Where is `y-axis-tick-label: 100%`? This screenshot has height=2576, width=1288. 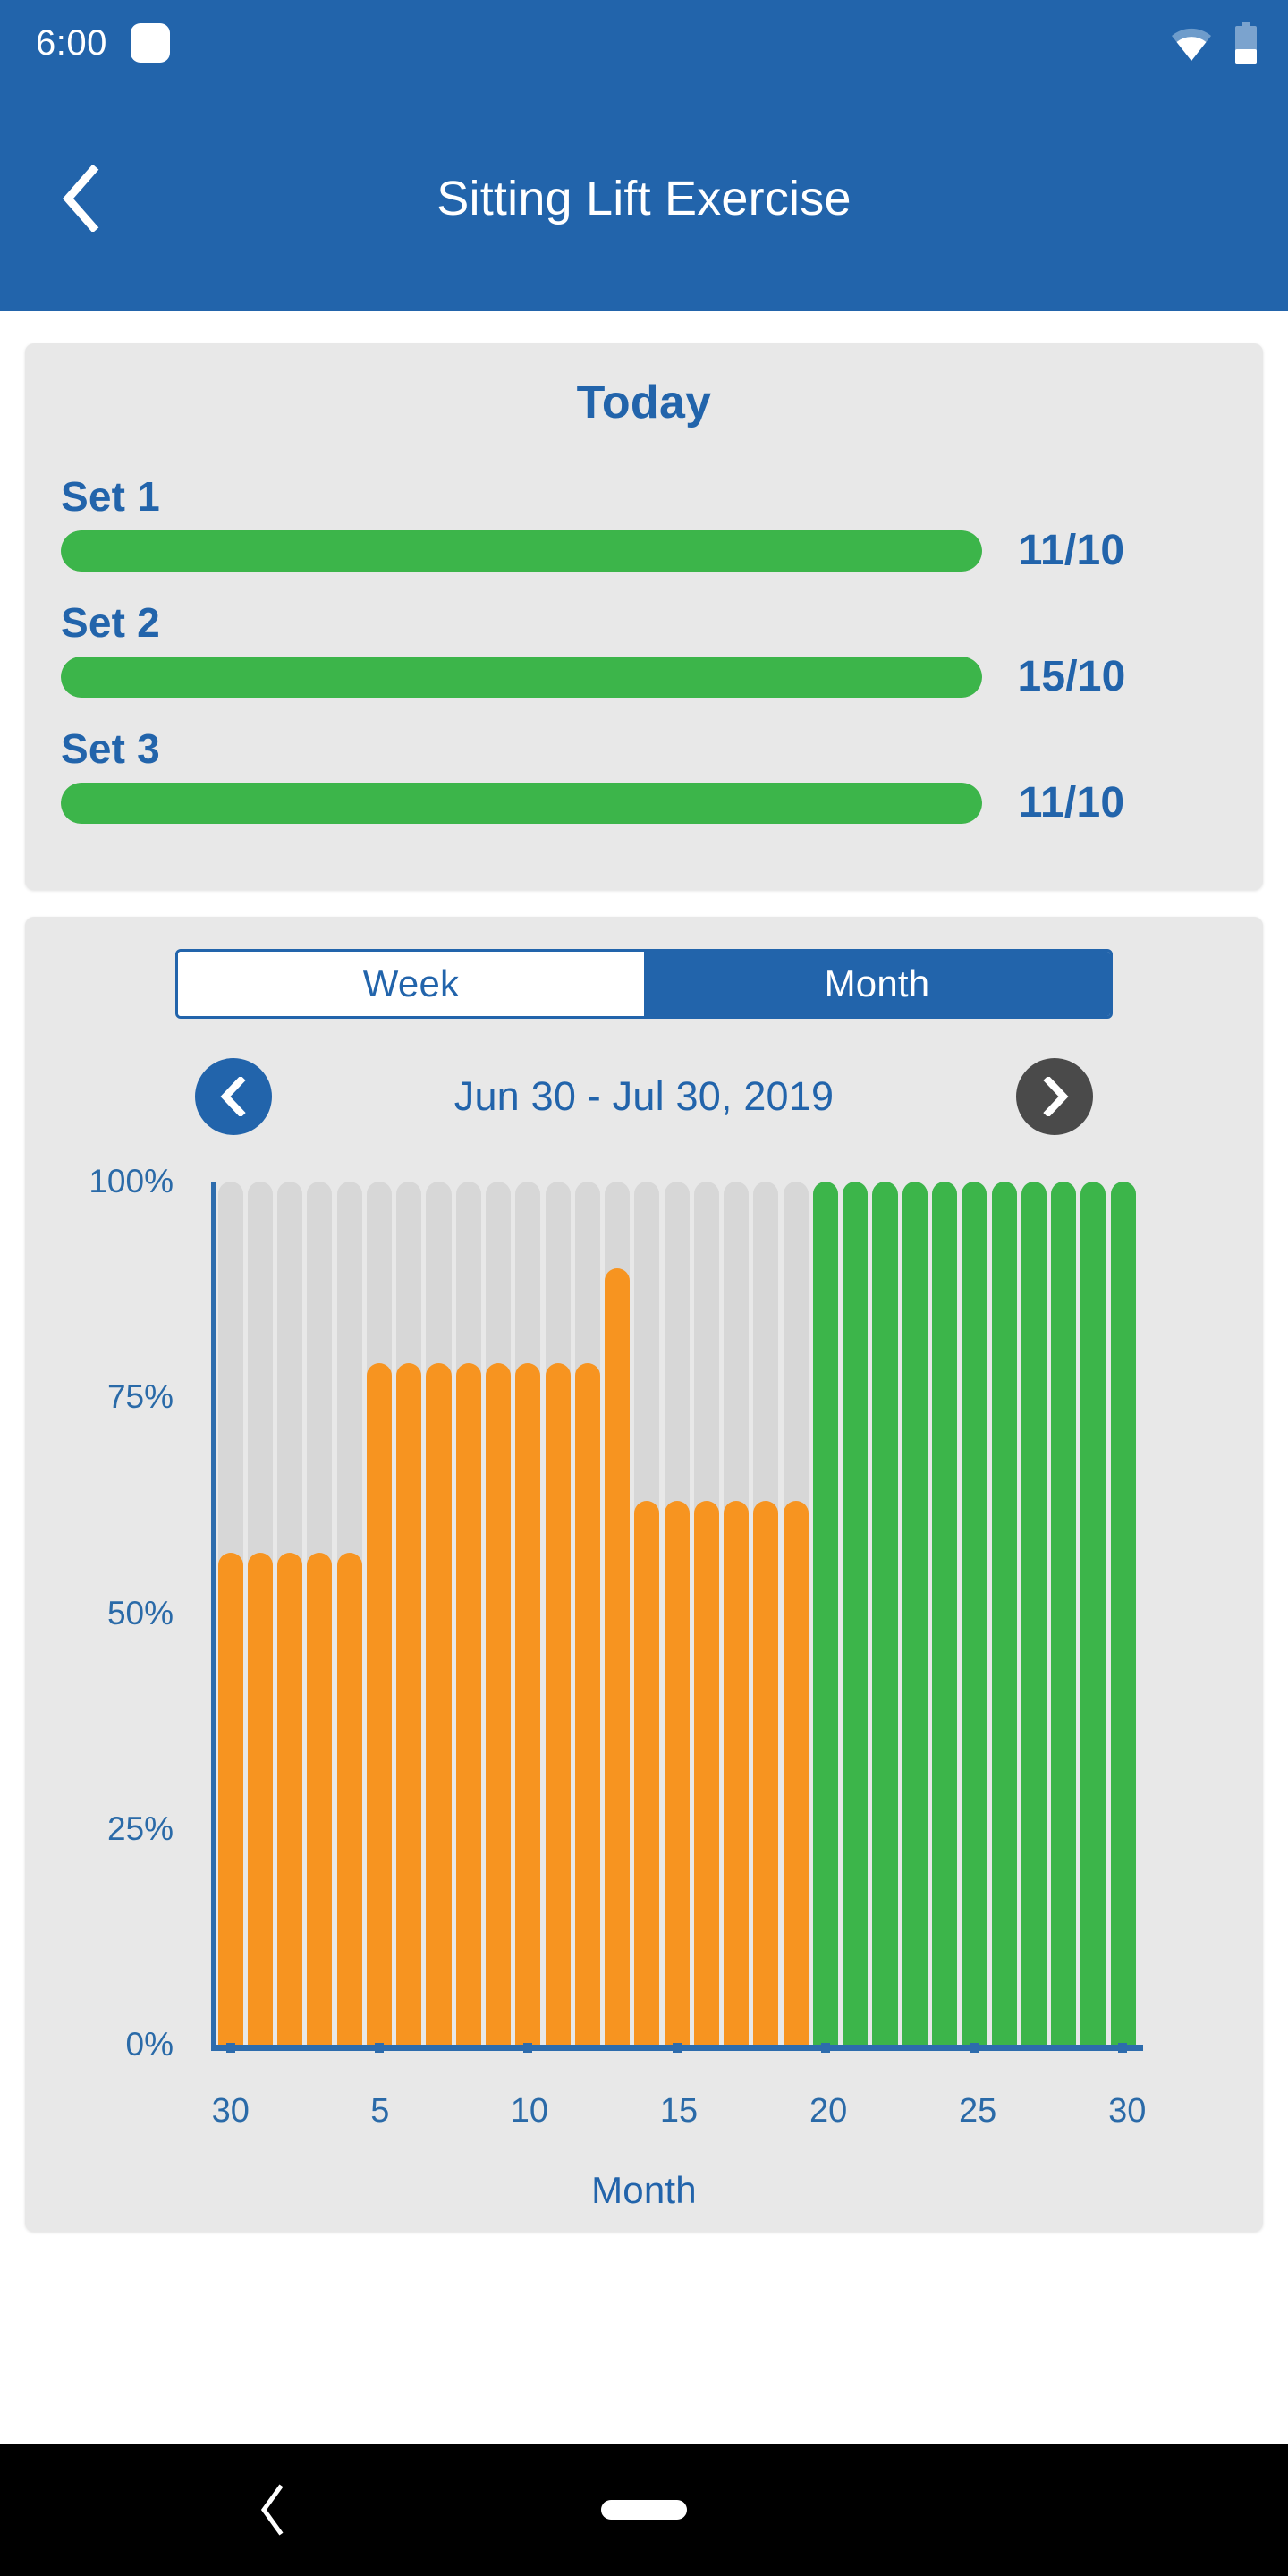
y-axis-tick-label: 100% is located at coordinates (131, 1181).